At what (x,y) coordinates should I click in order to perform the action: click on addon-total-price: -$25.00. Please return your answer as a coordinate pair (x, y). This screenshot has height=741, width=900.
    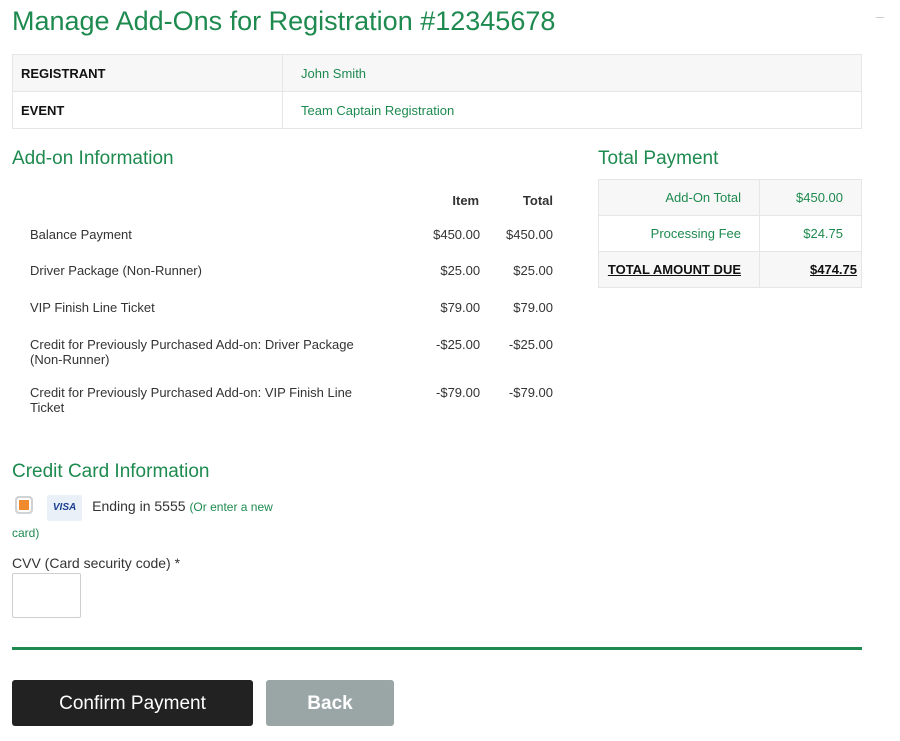
    Looking at the image, I should click on (530, 344).